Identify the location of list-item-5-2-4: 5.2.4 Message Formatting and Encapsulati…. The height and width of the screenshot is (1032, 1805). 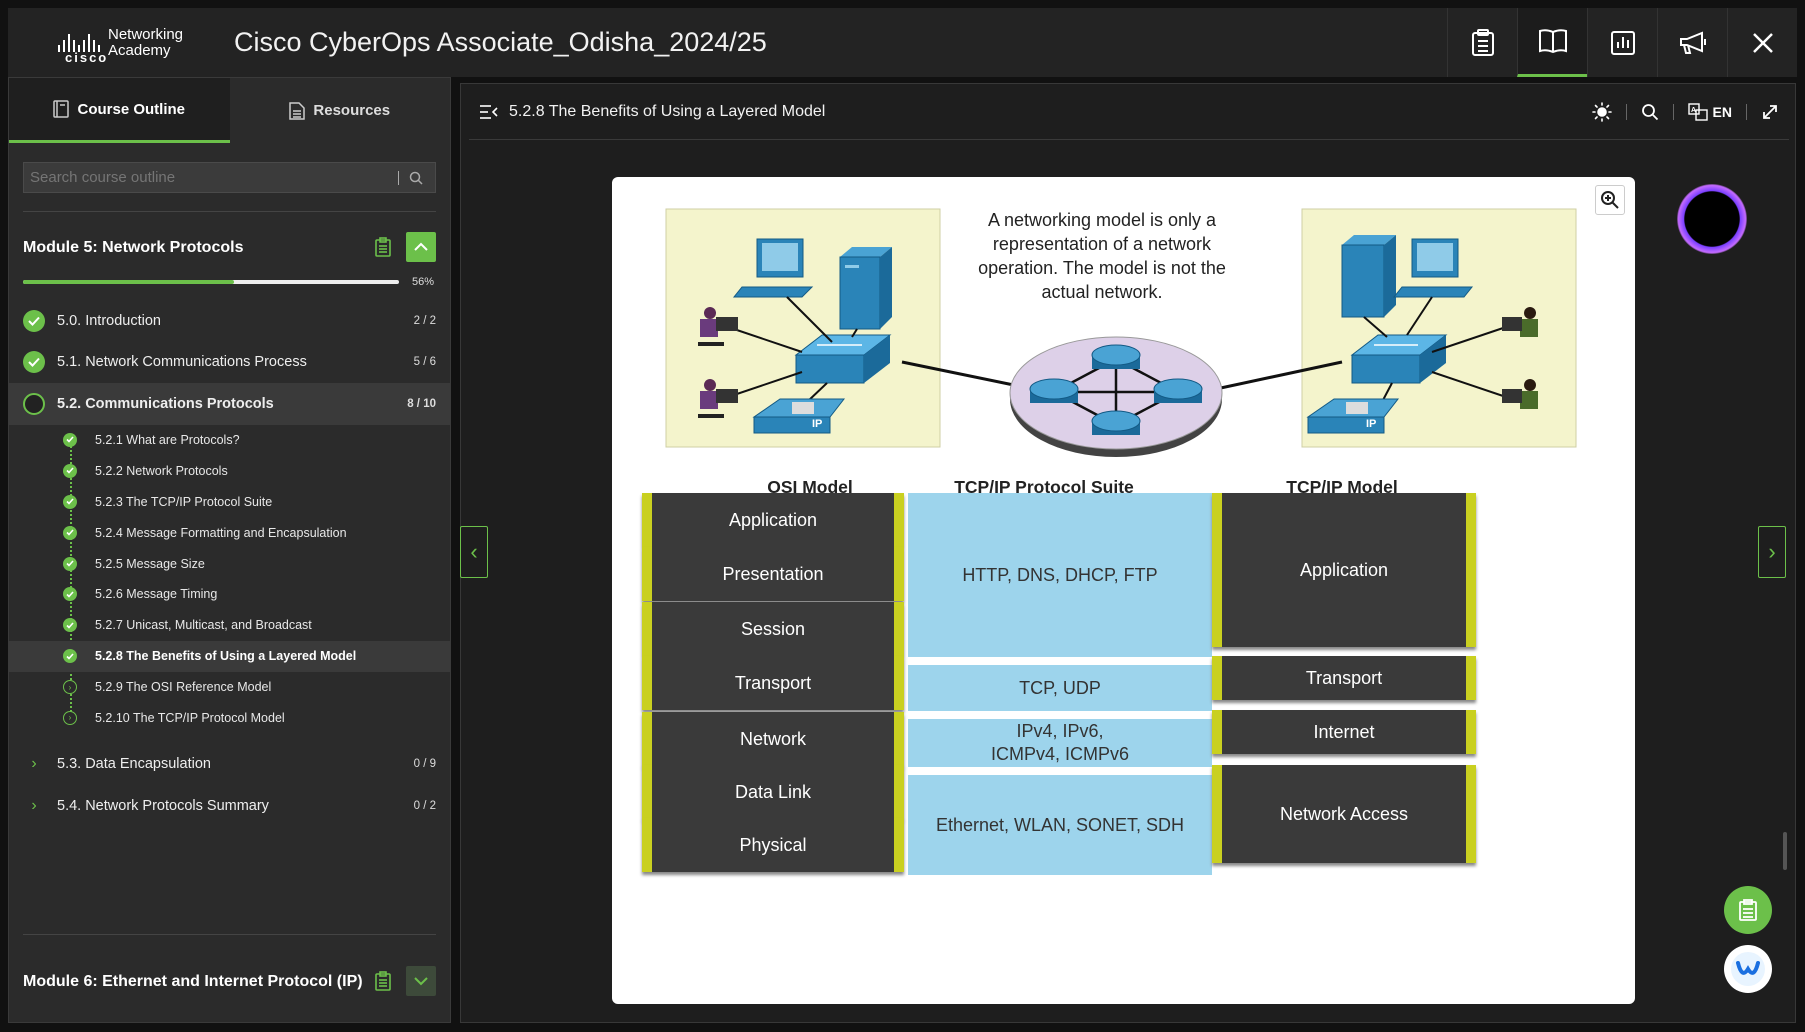
(229, 532).